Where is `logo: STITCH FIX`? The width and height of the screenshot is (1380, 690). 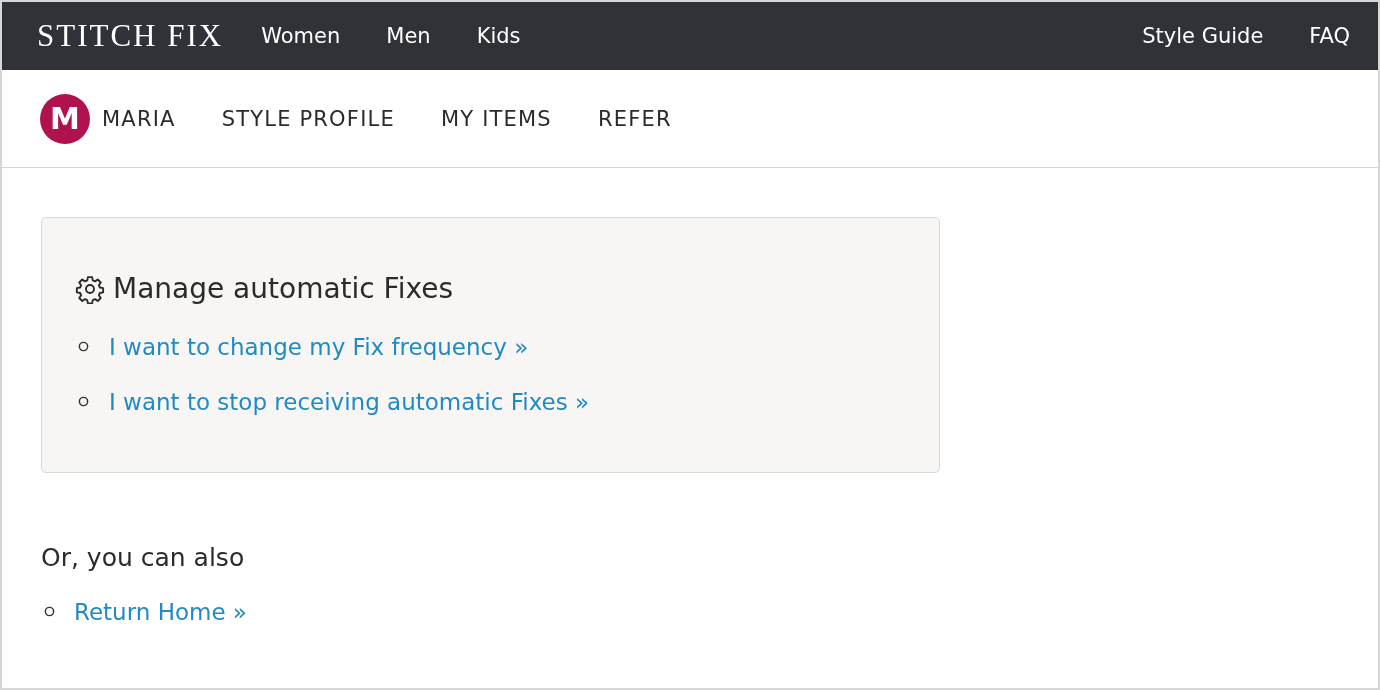
logo: STITCH FIX is located at coordinates (130, 36).